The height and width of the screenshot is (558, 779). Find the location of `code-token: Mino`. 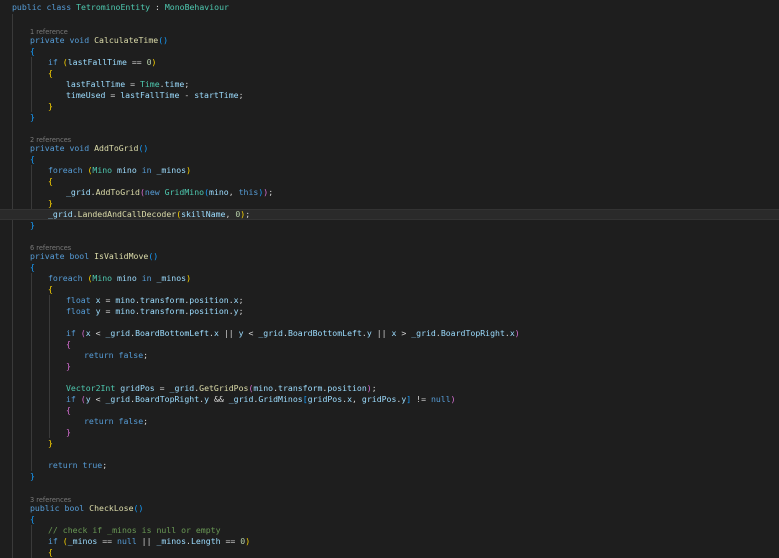

code-token: Mino is located at coordinates (102, 170).